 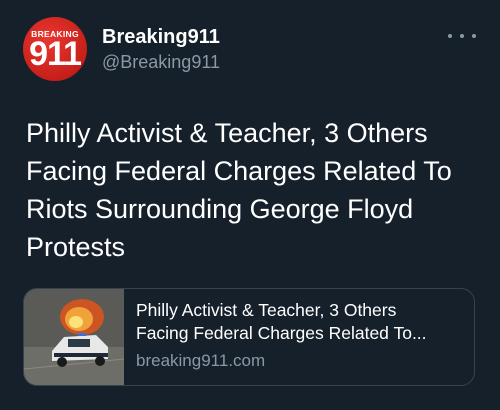 I want to click on avatar-logo-main: 911, so click(x=55, y=54).